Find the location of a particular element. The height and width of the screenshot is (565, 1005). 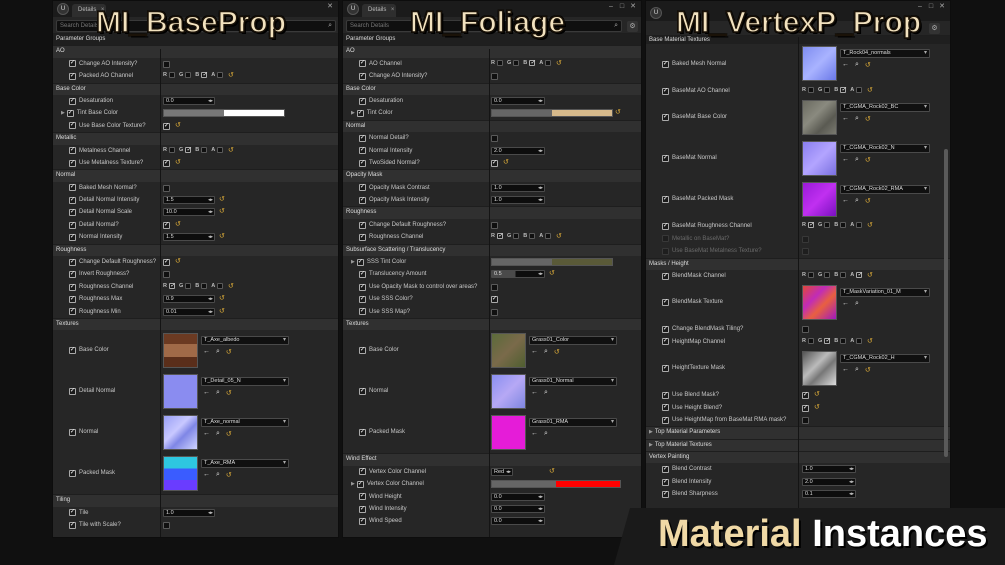

channel-mask: R G B ✓ A is located at coordinates (193, 75).